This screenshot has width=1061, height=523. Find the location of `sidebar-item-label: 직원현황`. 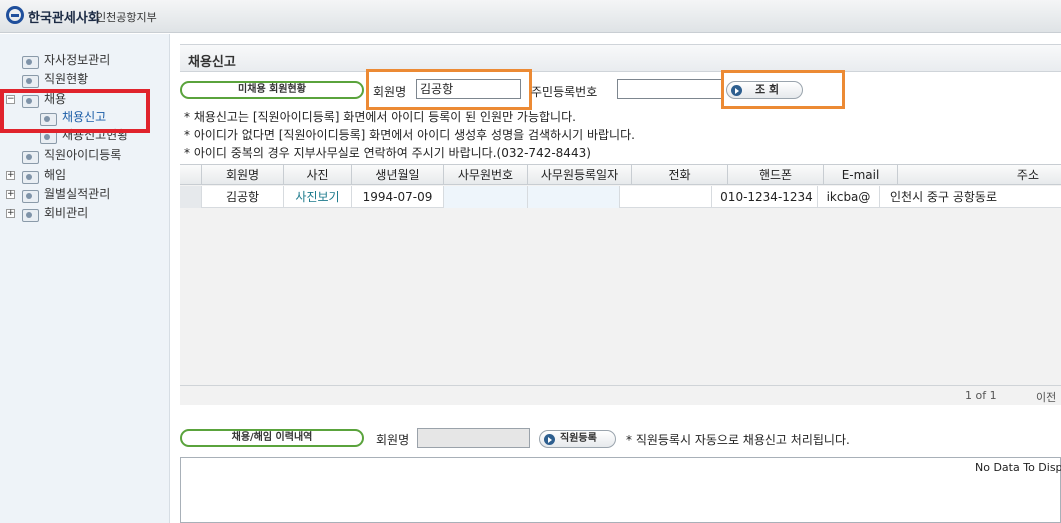

sidebar-item-label: 직원현황 is located at coordinates (66, 79).